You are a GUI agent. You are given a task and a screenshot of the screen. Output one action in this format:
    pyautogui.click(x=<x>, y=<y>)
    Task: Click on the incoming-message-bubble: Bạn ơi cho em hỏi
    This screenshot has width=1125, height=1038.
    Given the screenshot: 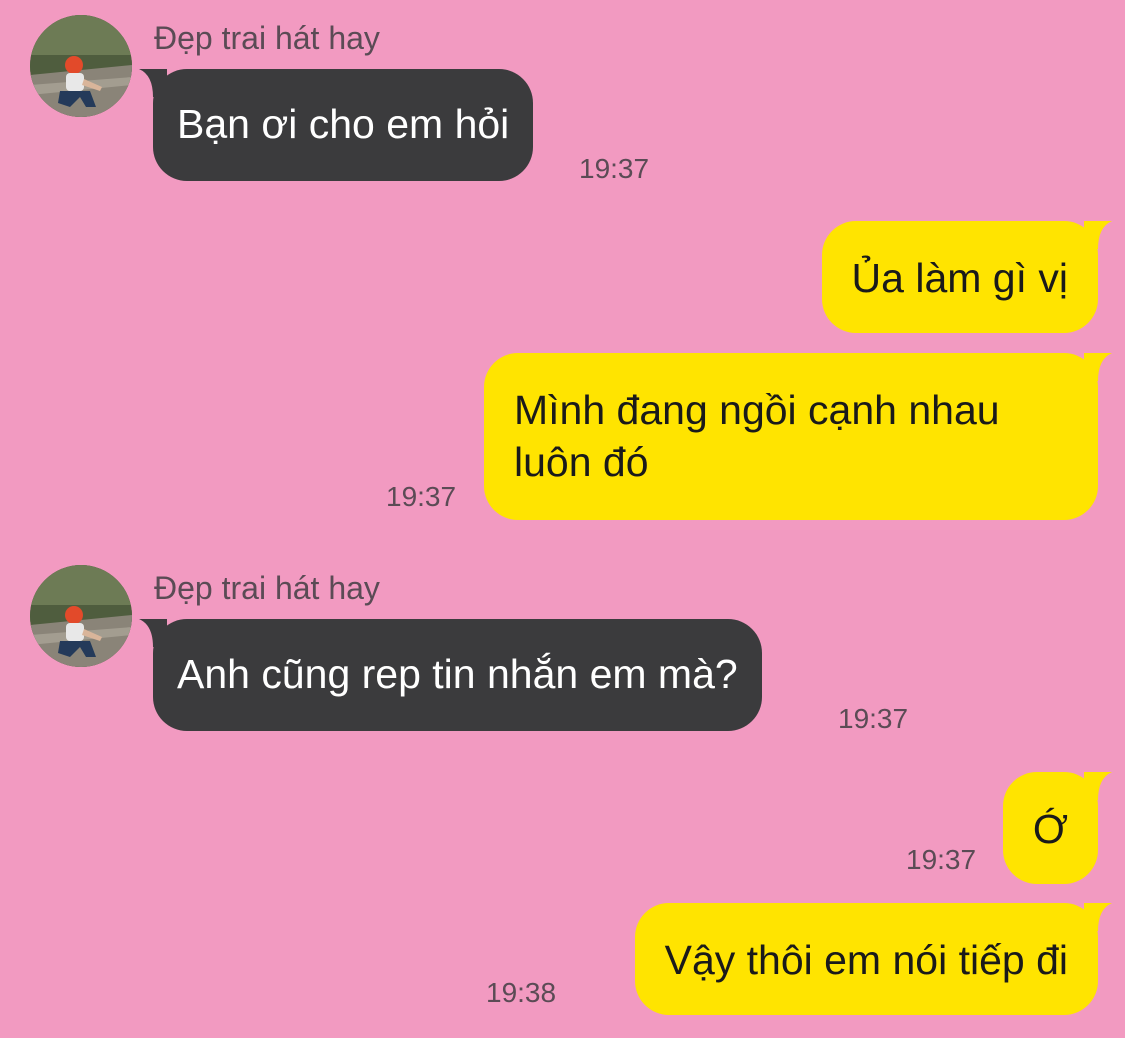 What is the action you would take?
    pyautogui.click(x=336, y=125)
    